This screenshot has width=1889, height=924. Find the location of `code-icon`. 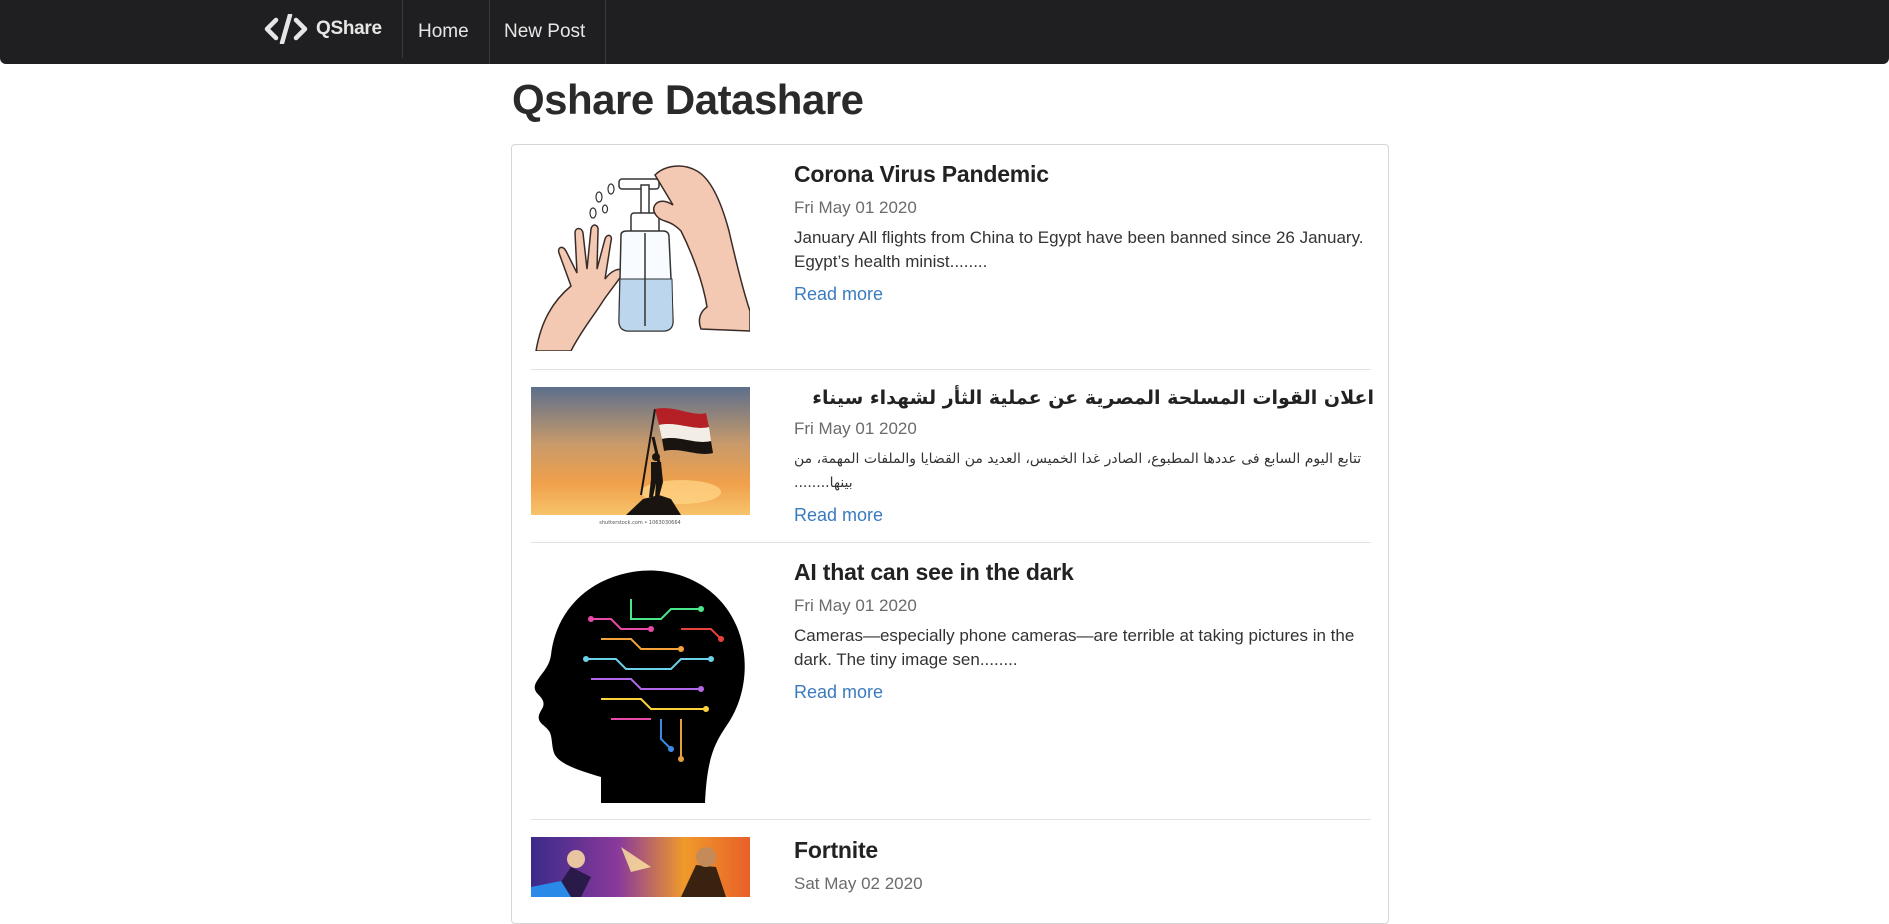

code-icon is located at coordinates (286, 29).